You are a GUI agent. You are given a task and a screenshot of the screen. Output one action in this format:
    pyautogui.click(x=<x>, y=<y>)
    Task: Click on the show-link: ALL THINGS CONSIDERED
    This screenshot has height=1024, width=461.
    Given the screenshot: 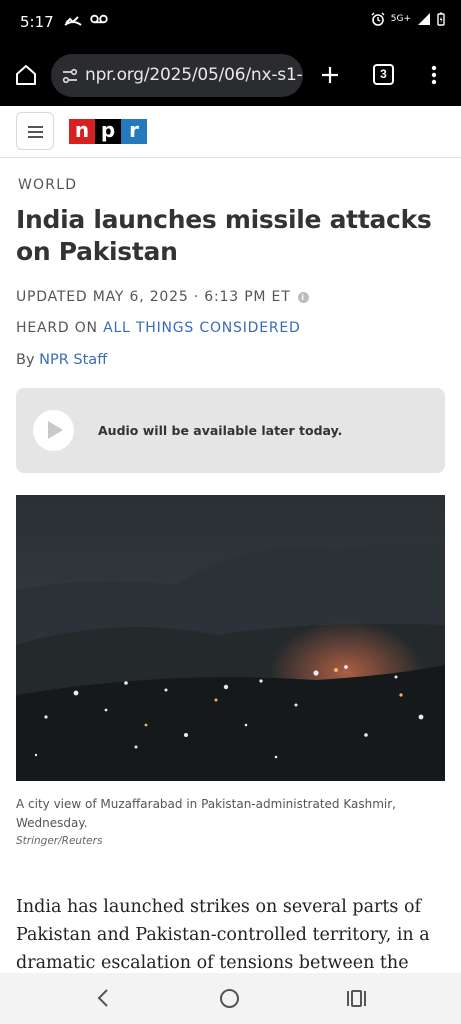 What is the action you would take?
    pyautogui.click(x=202, y=328)
    